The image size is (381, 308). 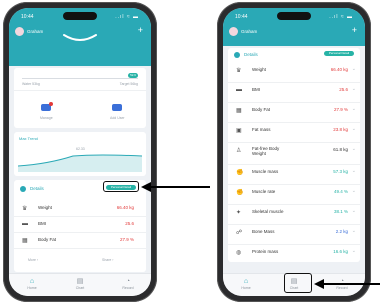 I want to click on row-label: Skeletal muscle, so click(x=268, y=211).